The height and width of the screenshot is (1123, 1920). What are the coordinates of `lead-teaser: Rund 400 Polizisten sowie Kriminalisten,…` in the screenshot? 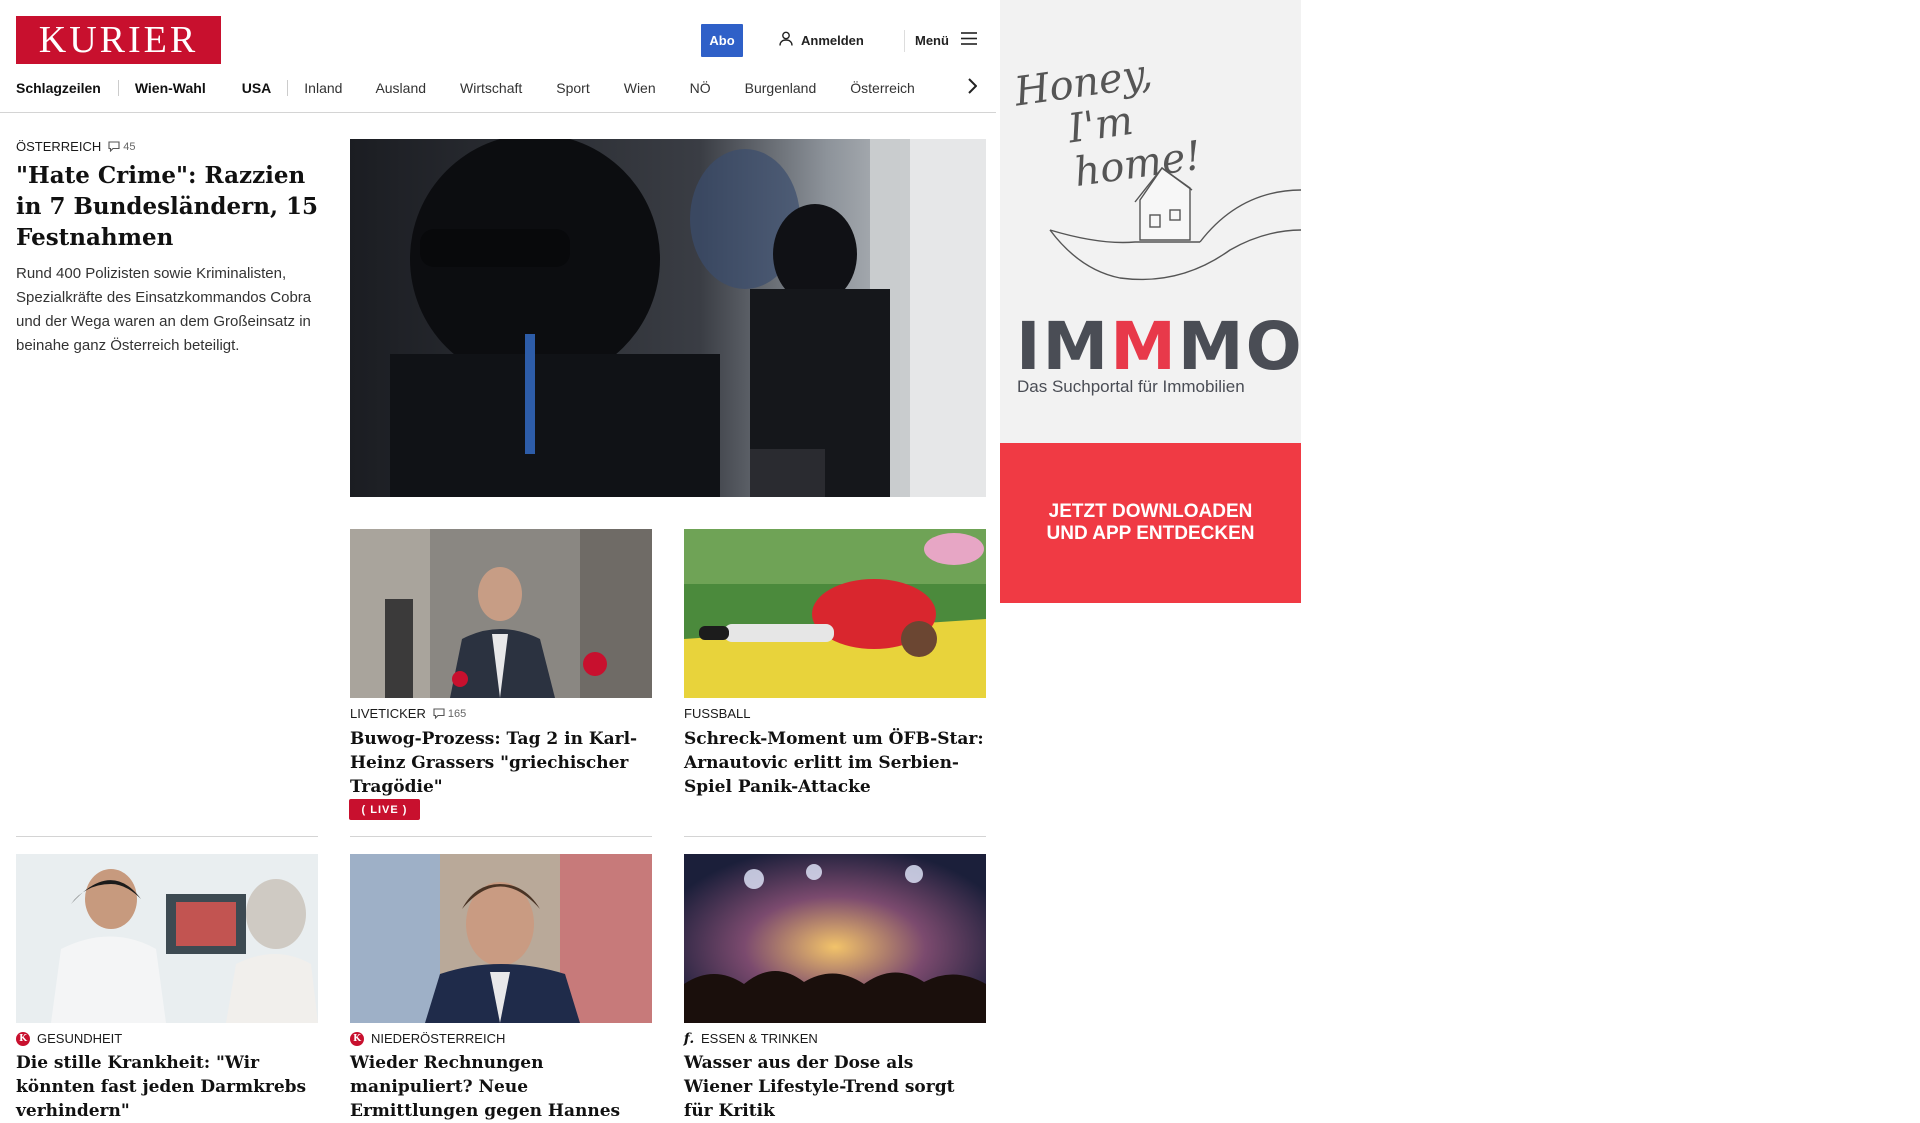 It's located at (164, 309).